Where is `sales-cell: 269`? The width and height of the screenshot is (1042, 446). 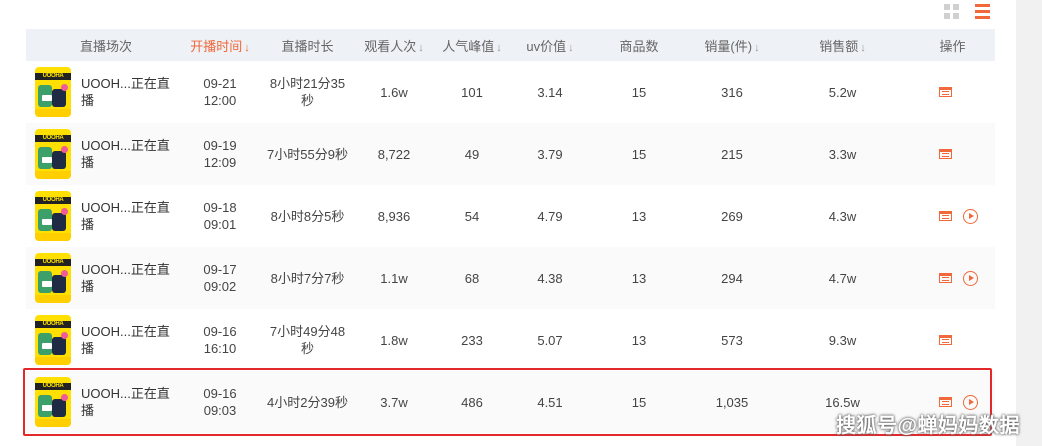
sales-cell: 269 is located at coordinates (732, 216).